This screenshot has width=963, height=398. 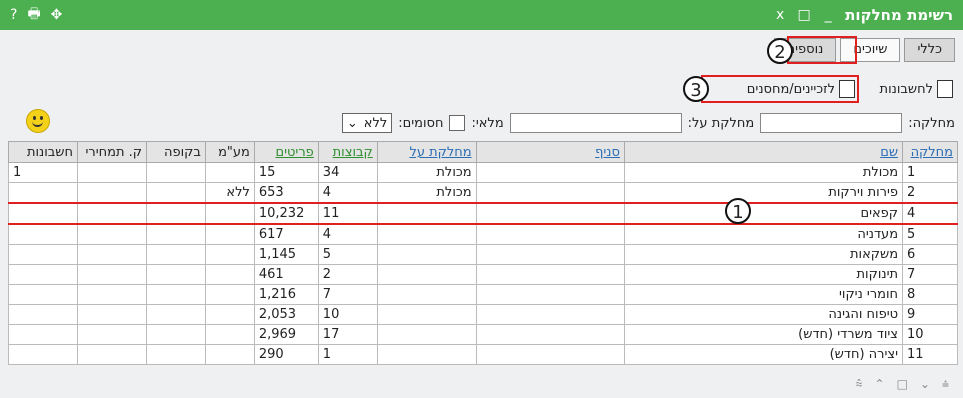 I want to click on table-cell: 9, so click(x=930, y=314).